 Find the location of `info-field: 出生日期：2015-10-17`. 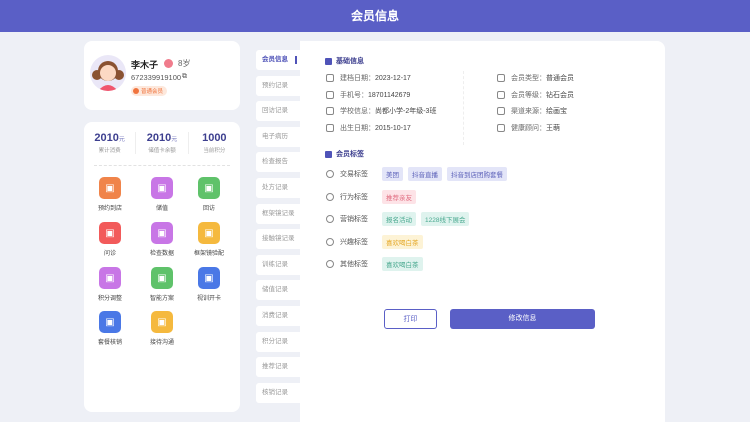

info-field: 出生日期：2015-10-17 is located at coordinates (375, 128).